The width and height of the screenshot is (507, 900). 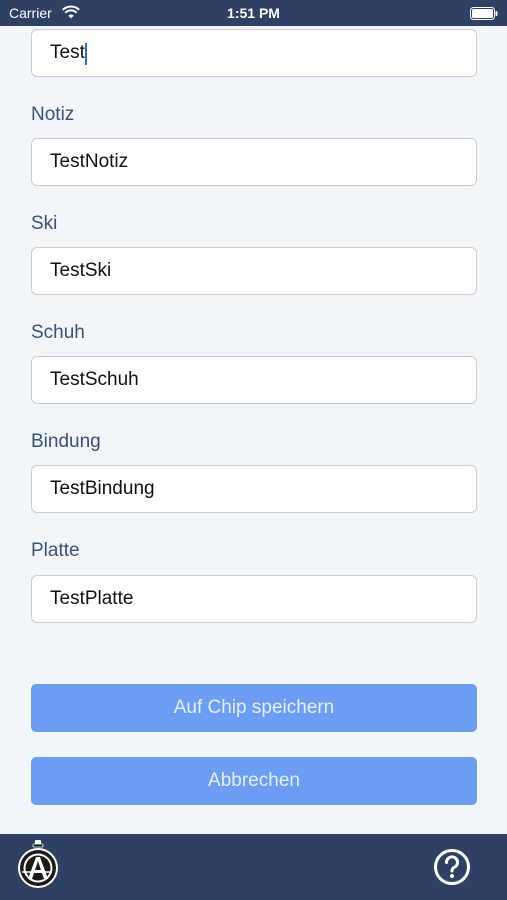 What do you see at coordinates (254, 489) in the screenshot?
I see `bindung-input` at bounding box center [254, 489].